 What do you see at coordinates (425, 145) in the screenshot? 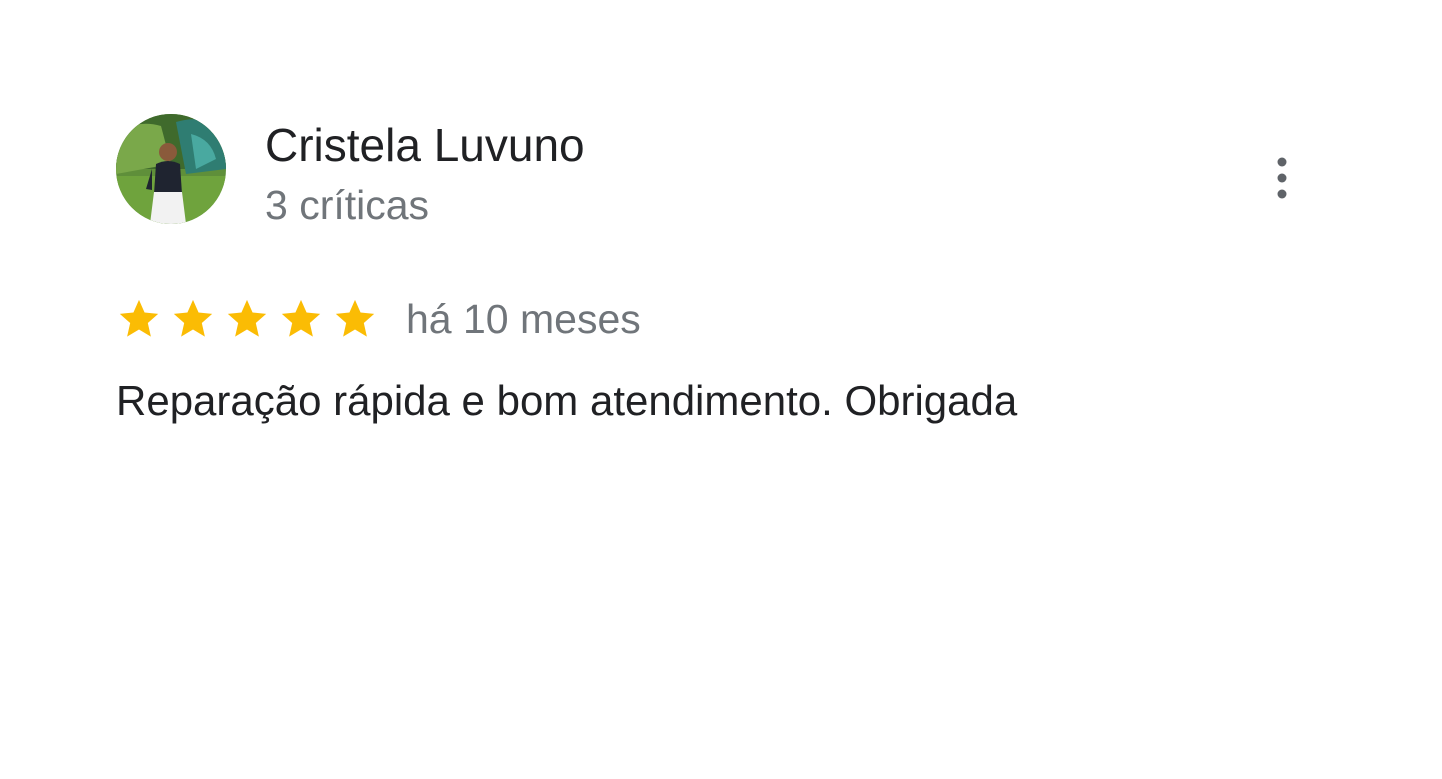
I see `author-name: Cristela Luvuno` at bounding box center [425, 145].